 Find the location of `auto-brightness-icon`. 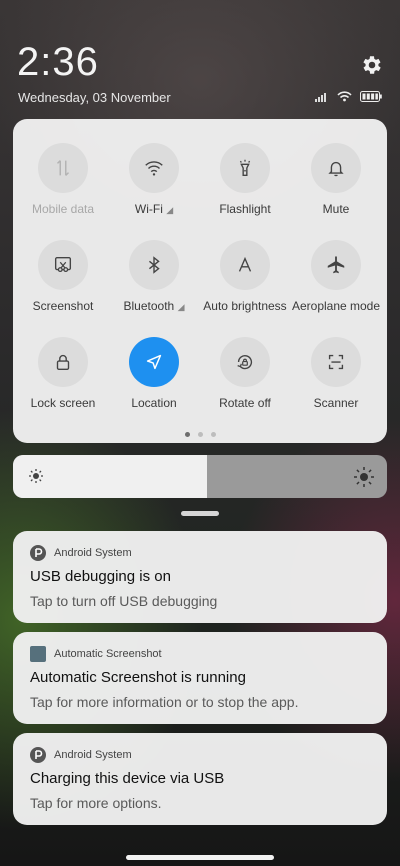

auto-brightness-icon is located at coordinates (245, 264).